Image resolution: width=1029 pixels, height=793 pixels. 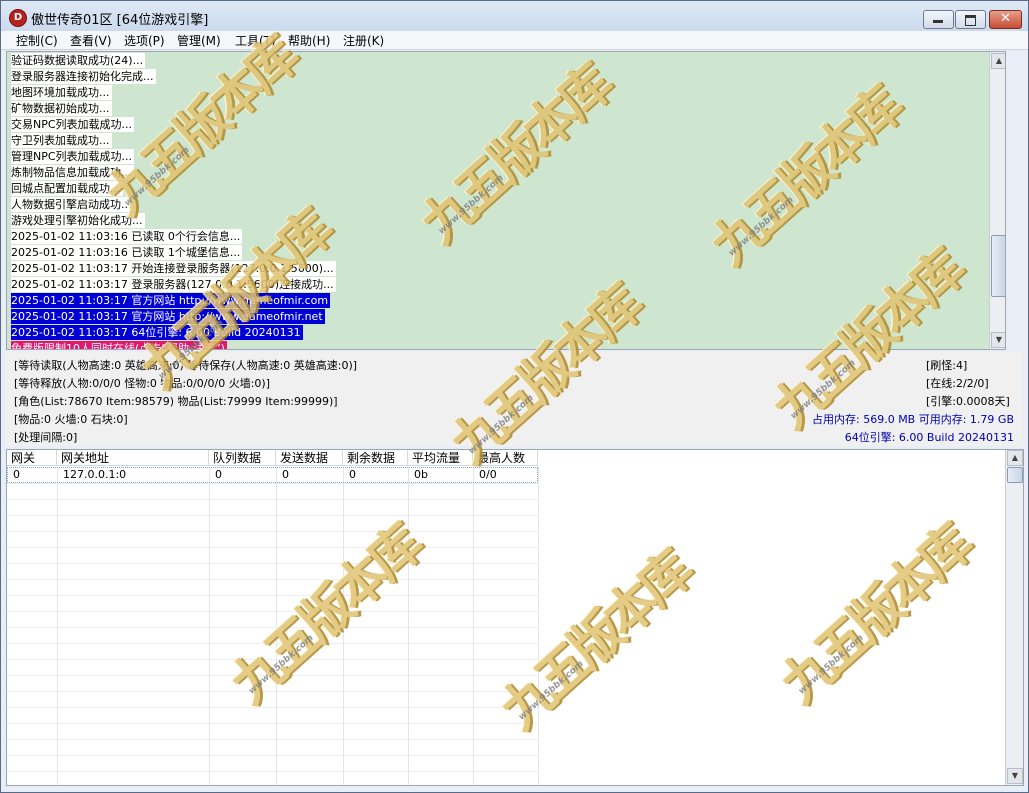 What do you see at coordinates (957, 383) in the screenshot?
I see `status-online: [在线:2/2/0]` at bounding box center [957, 383].